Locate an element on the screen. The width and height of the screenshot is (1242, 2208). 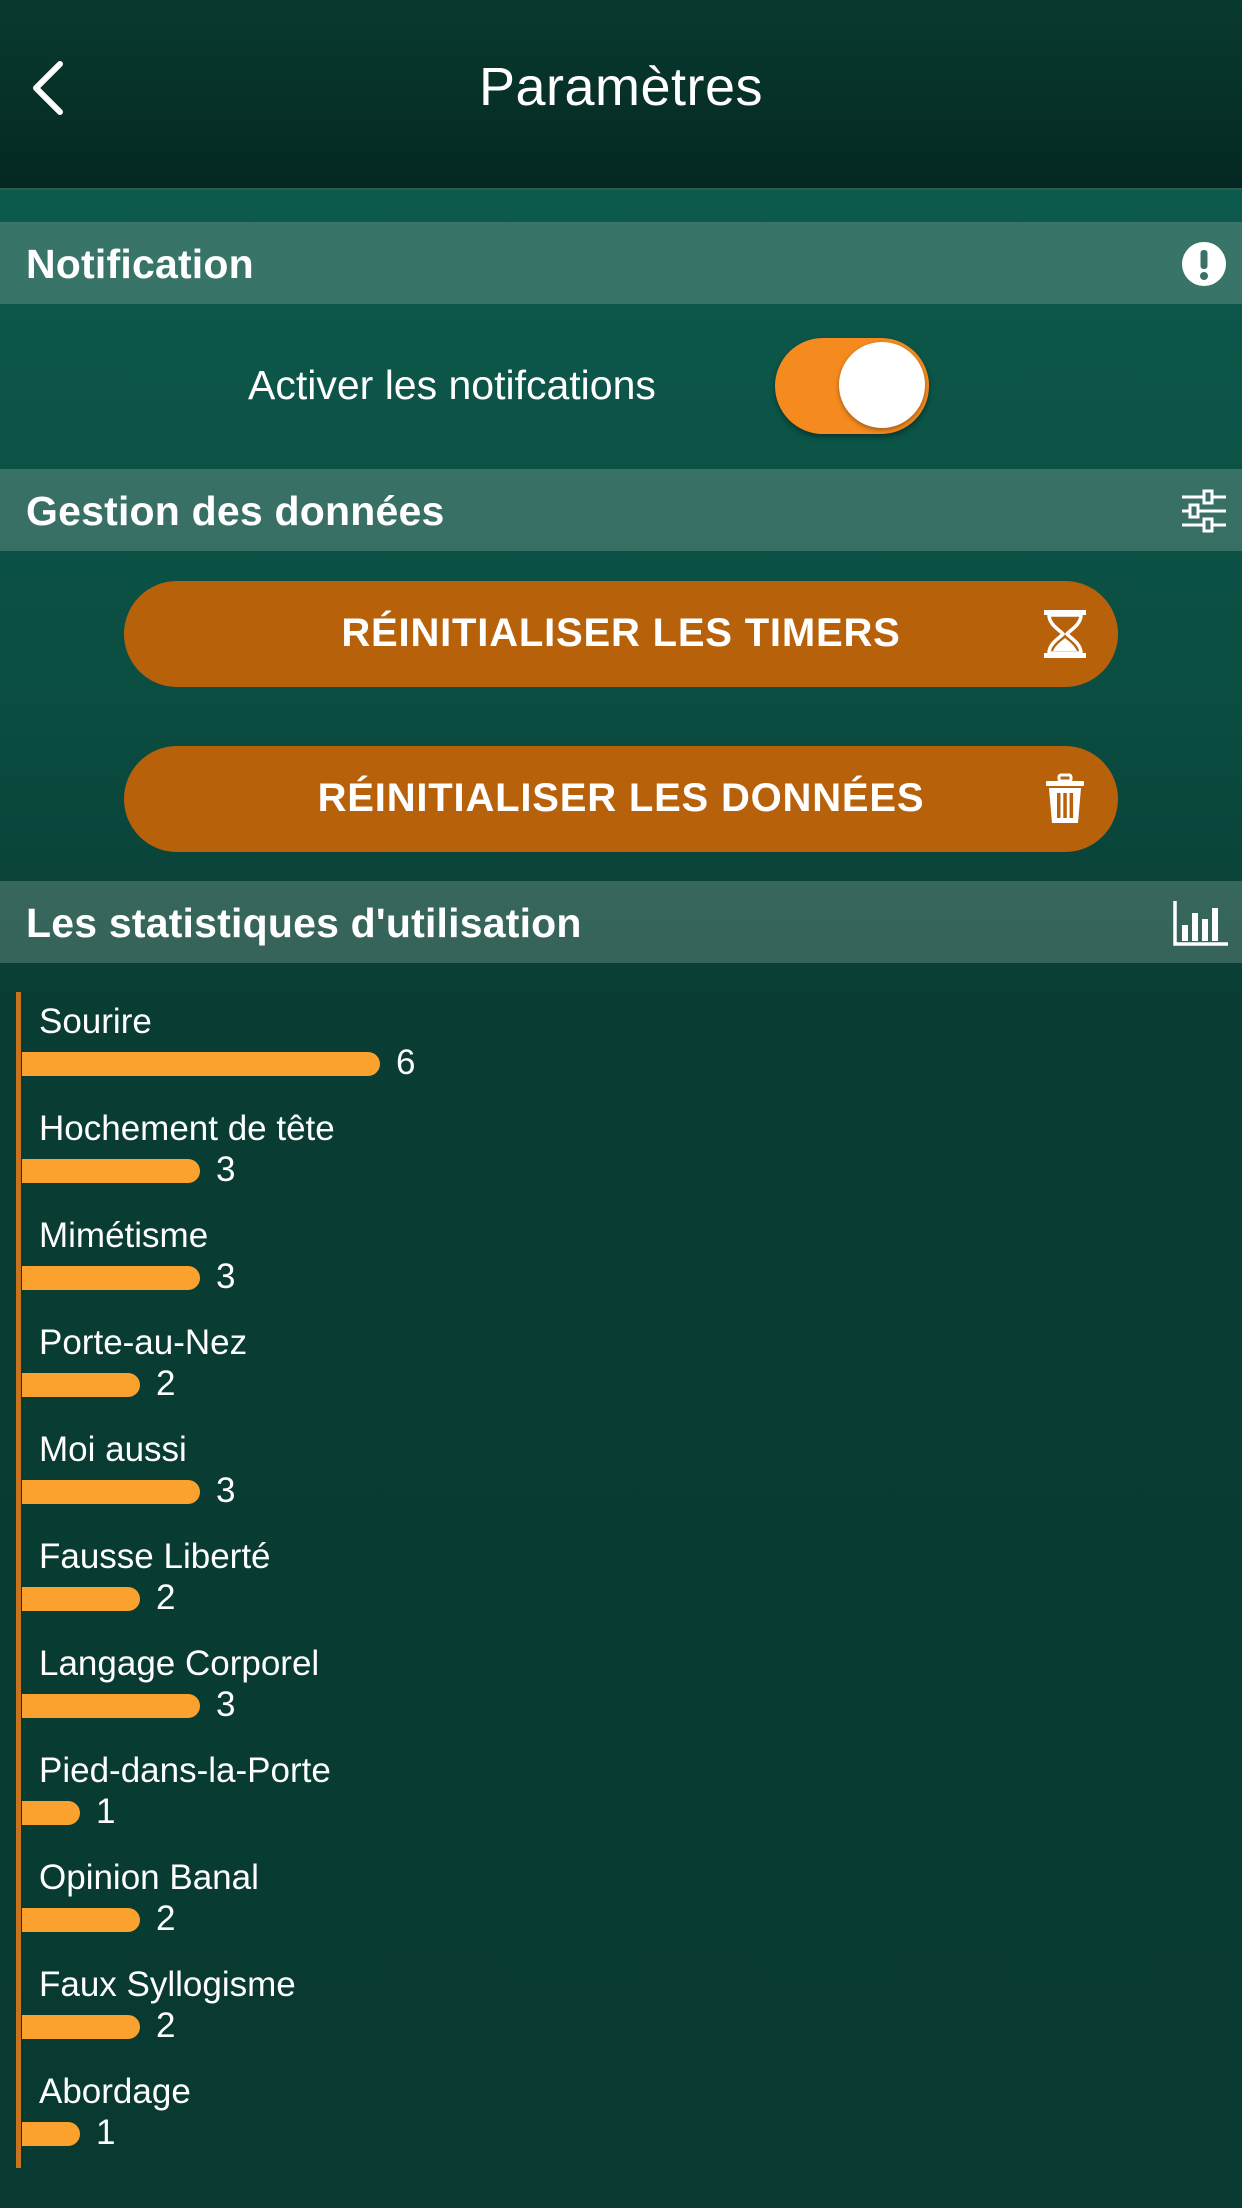
notification-section-header: Notification is located at coordinates (621, 263).